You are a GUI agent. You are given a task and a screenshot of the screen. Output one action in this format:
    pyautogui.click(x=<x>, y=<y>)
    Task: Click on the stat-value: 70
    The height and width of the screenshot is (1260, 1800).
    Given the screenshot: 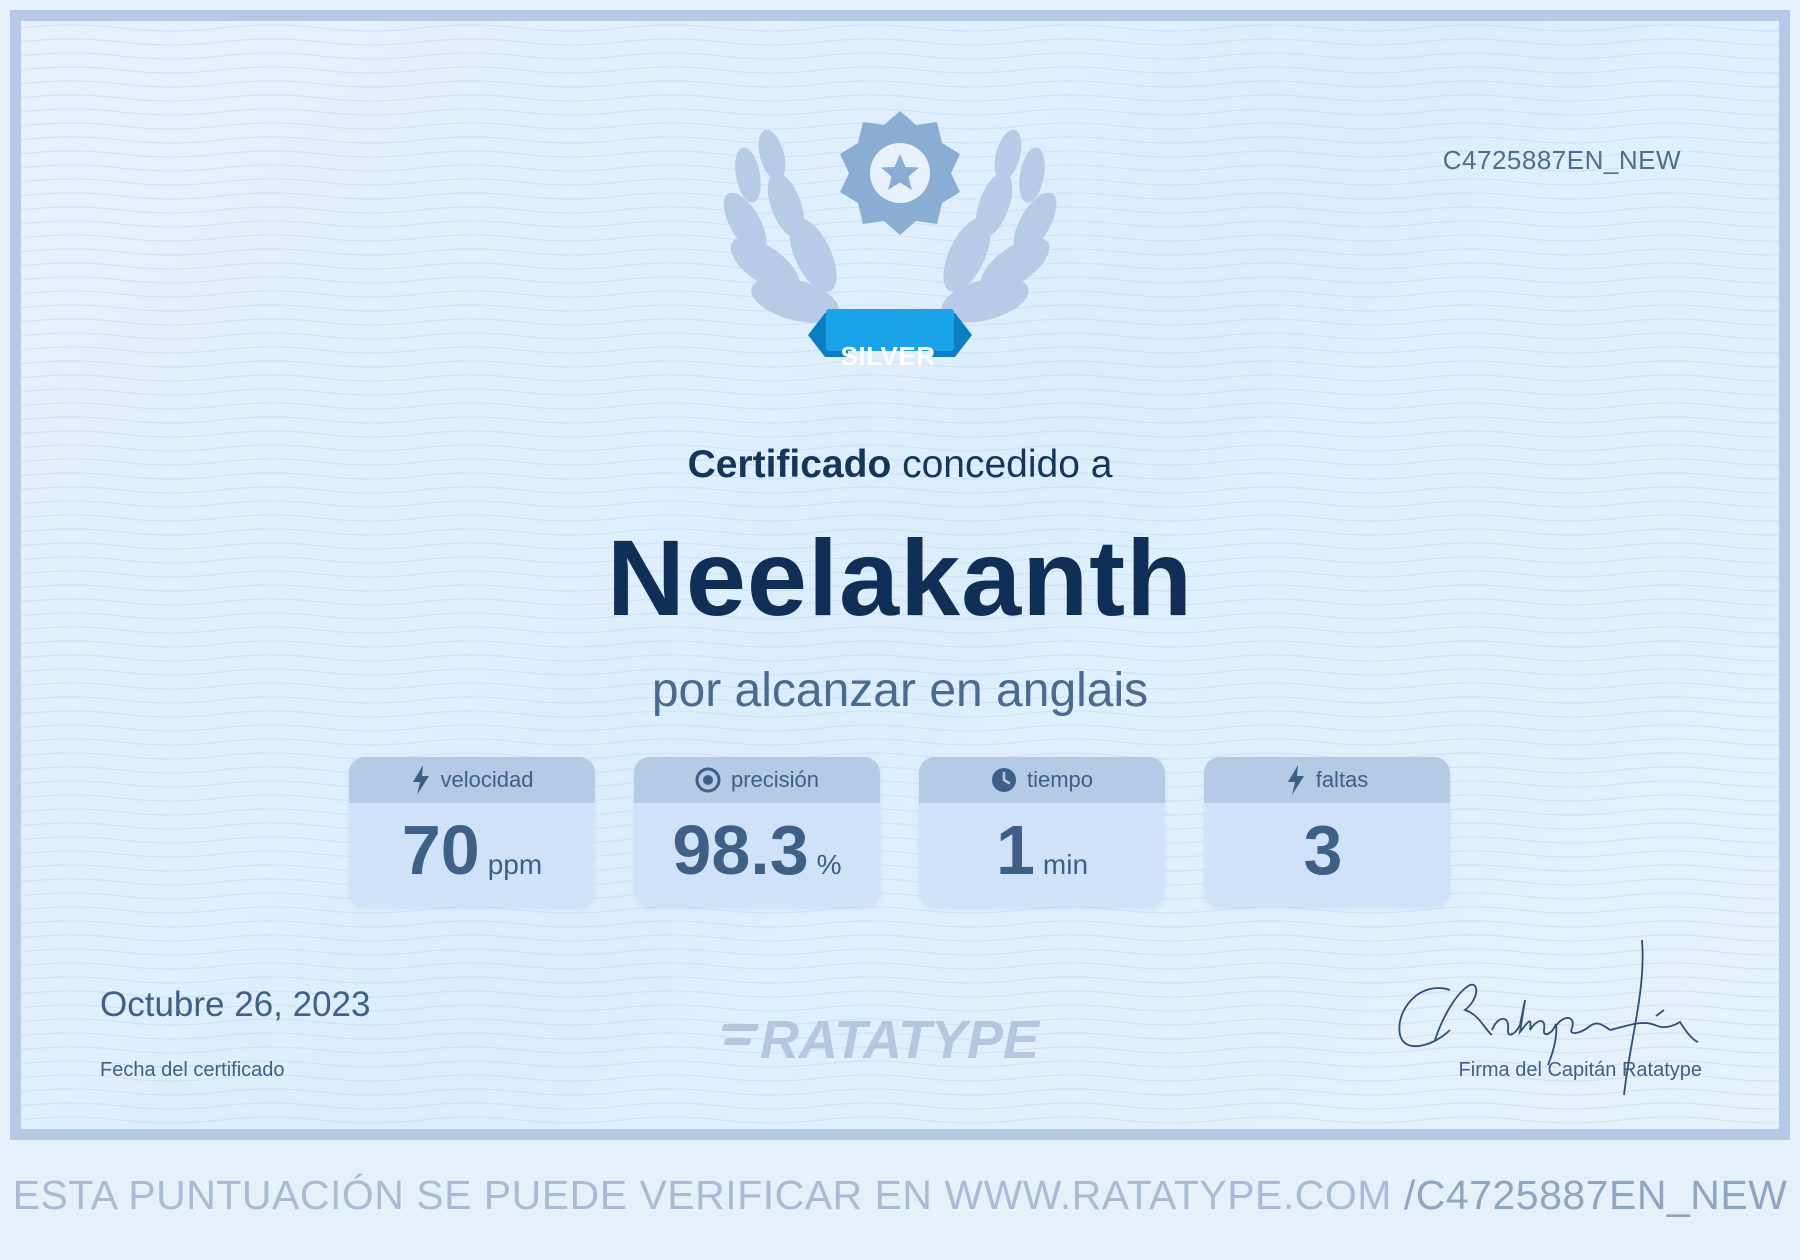 What is the action you would take?
    pyautogui.click(x=440, y=850)
    